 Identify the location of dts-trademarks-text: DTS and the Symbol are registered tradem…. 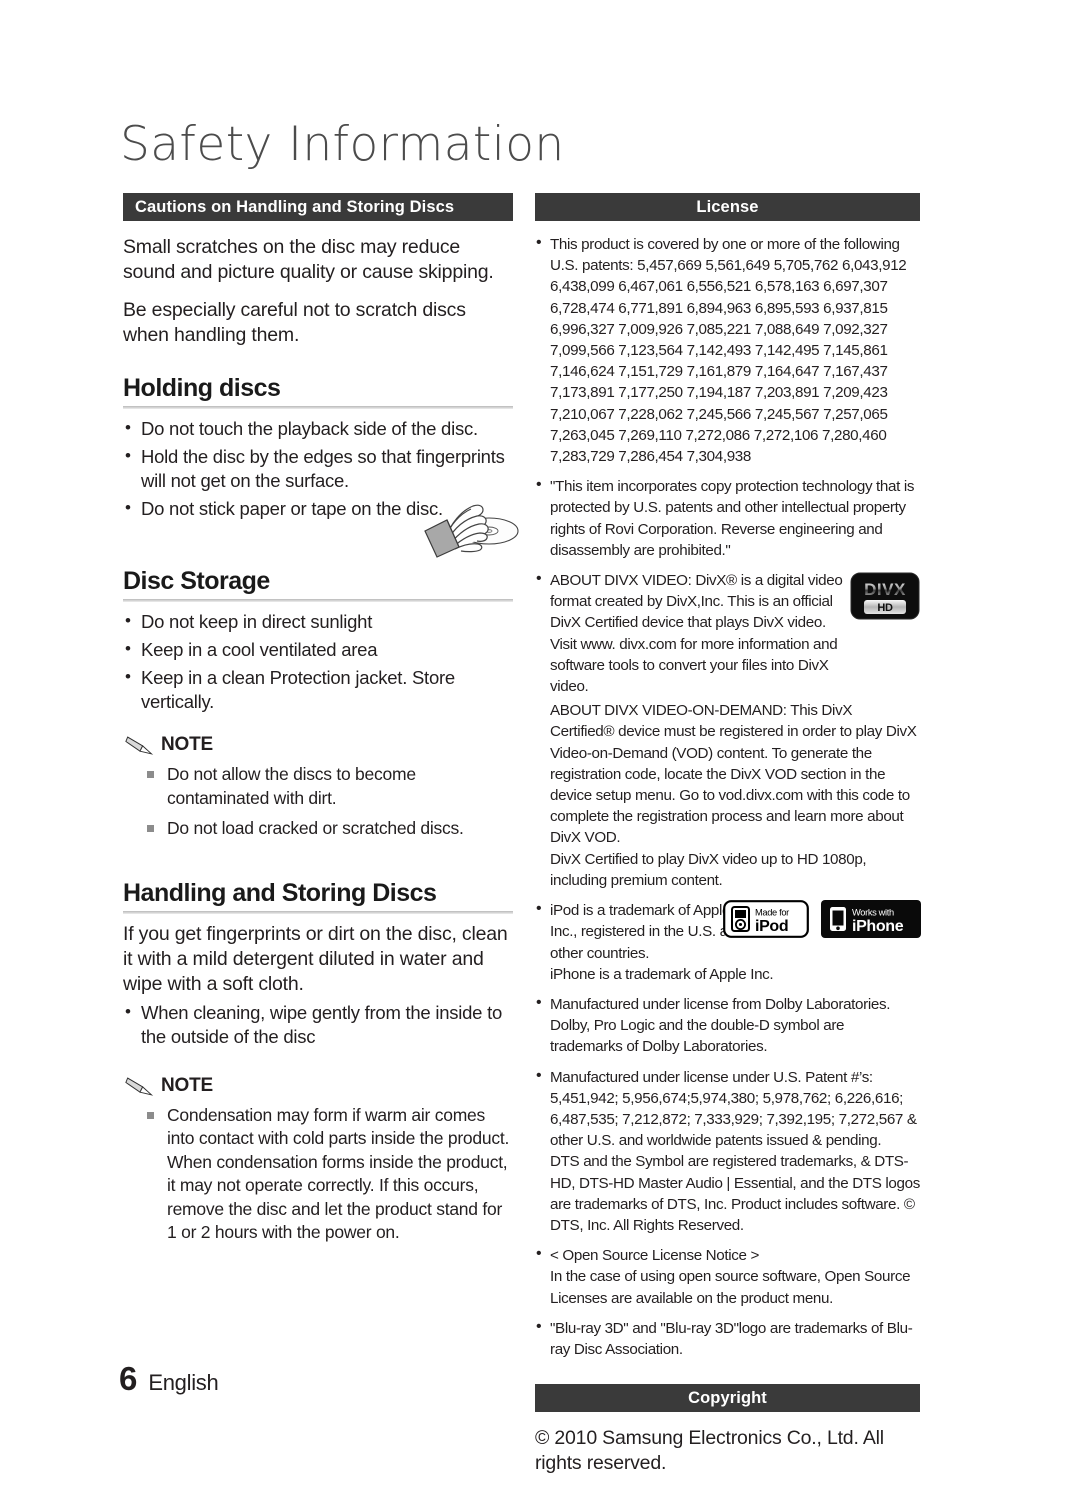
(735, 1193).